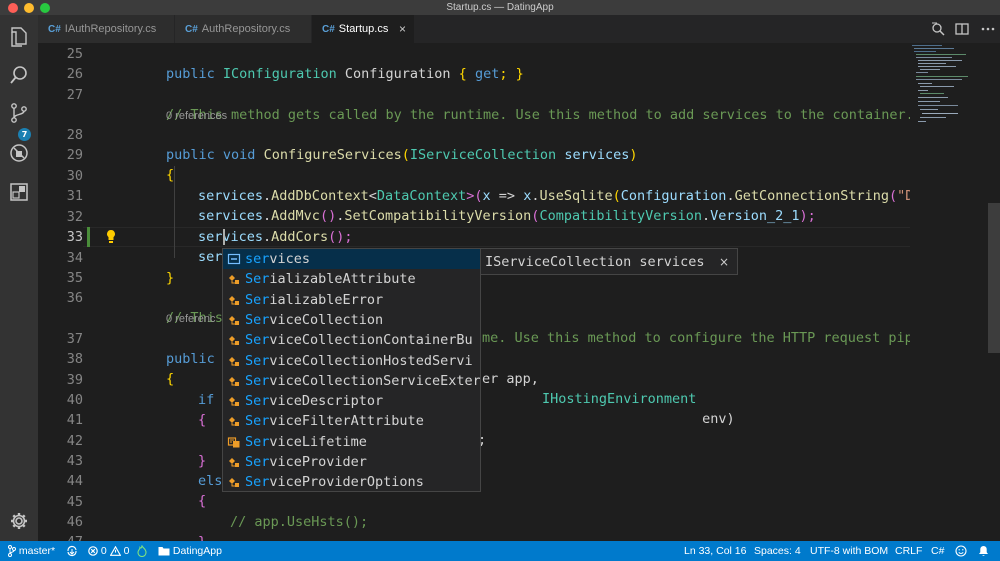  Describe the element at coordinates (19, 75) in the screenshot. I see `search-icon` at that location.